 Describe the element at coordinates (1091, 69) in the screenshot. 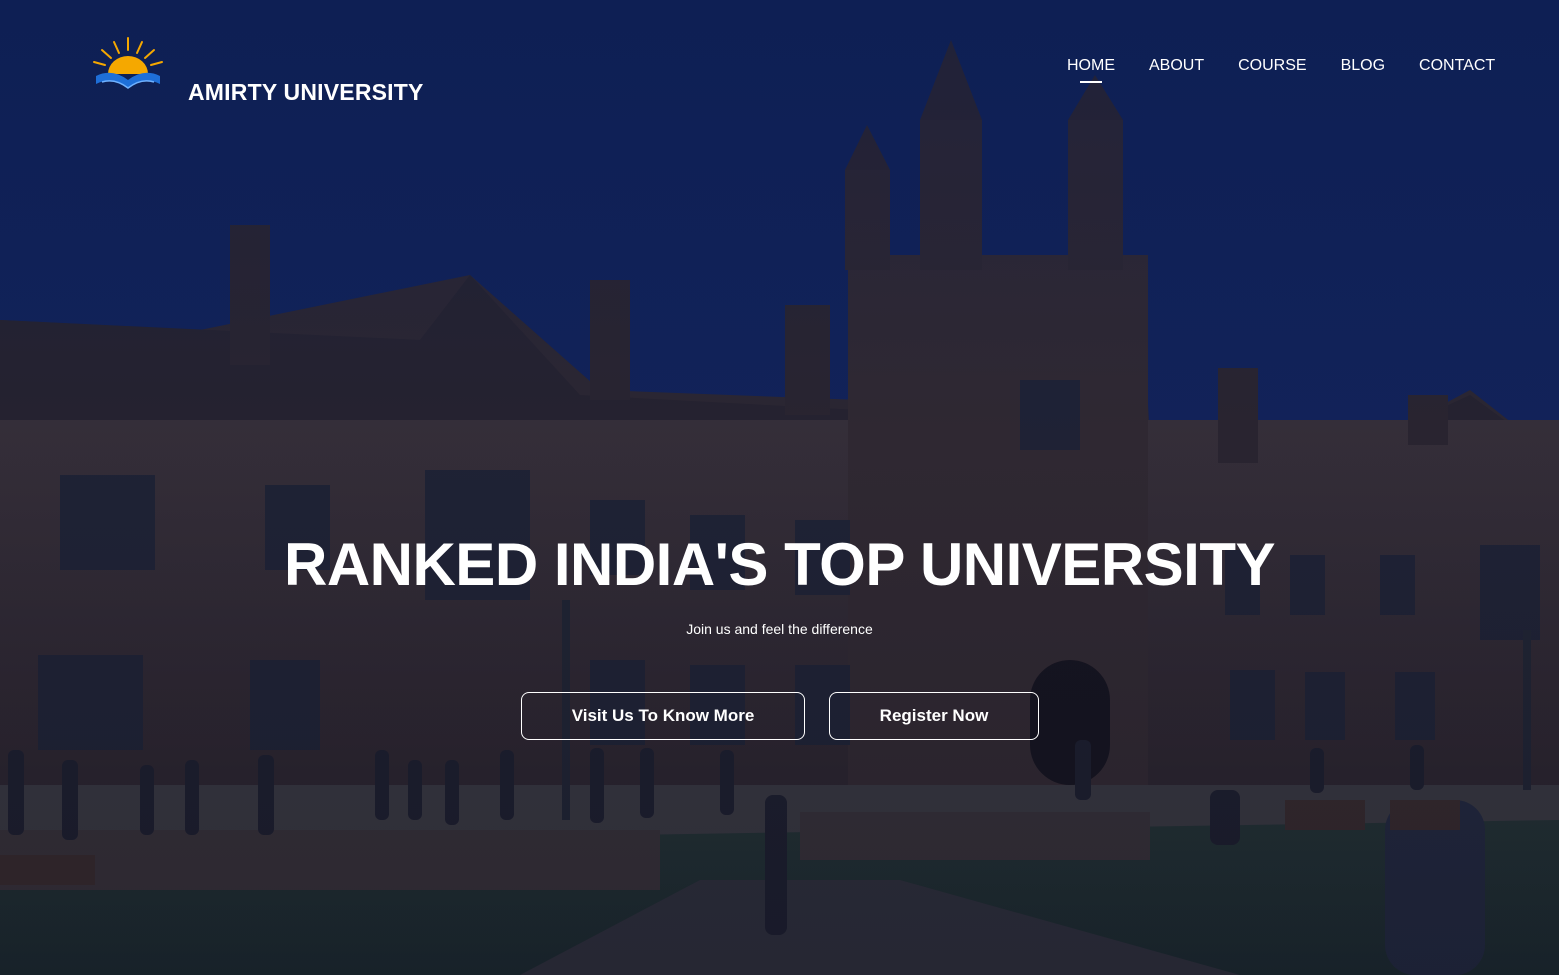

I see `nav-item-home: HOME` at that location.